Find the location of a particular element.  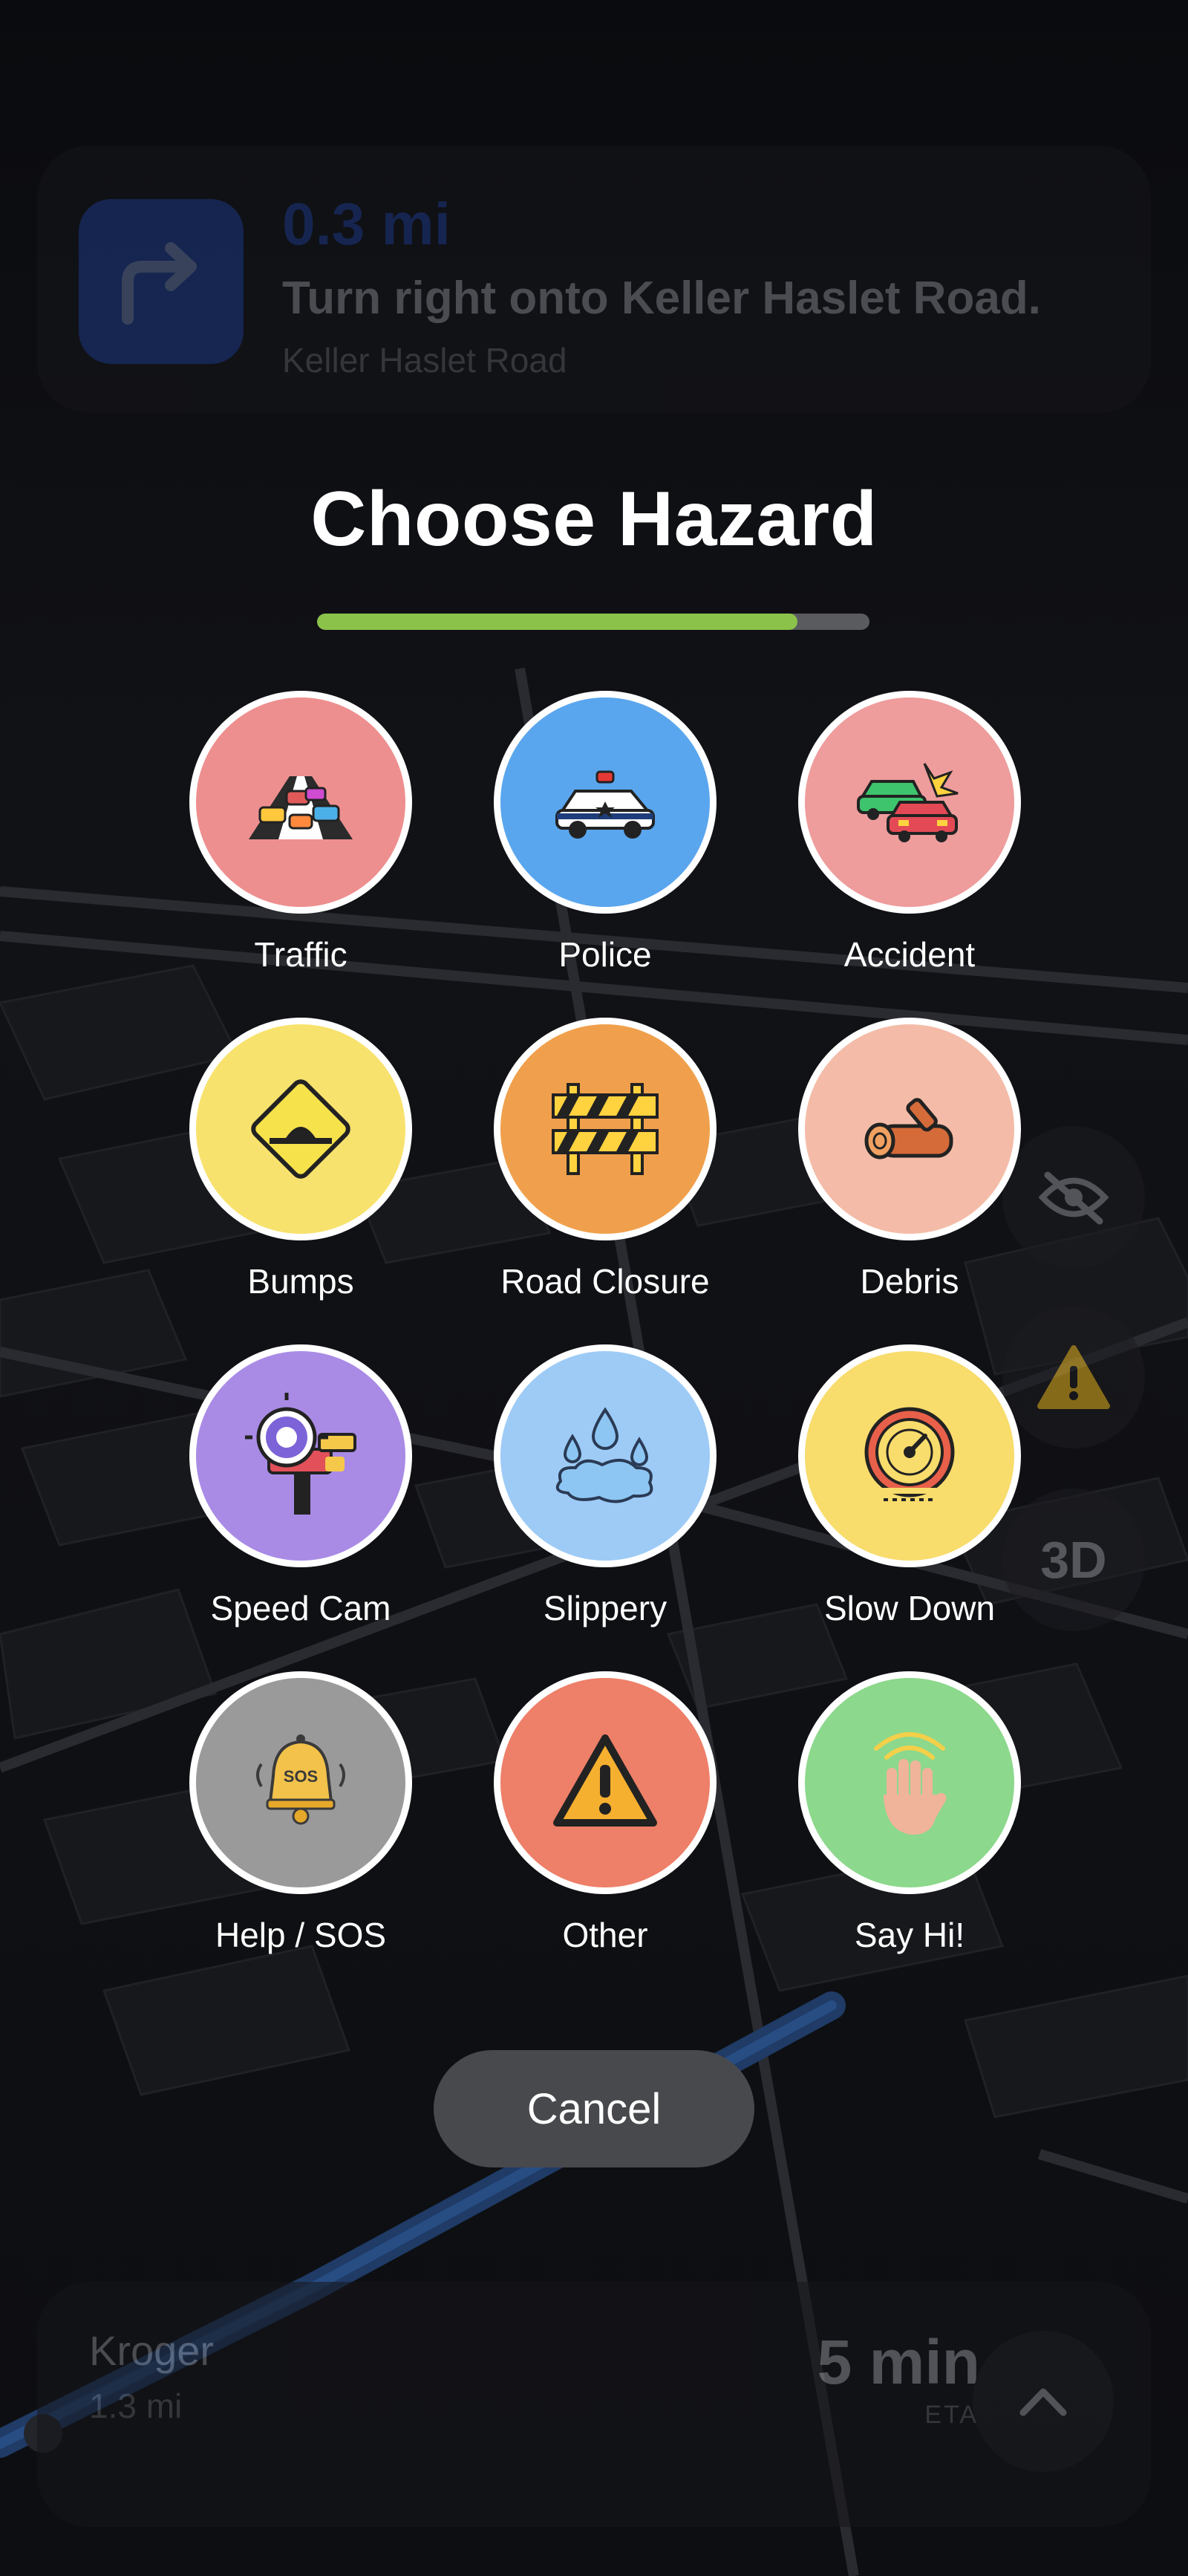

hazard-bumps: Bumps is located at coordinates (301, 1181).